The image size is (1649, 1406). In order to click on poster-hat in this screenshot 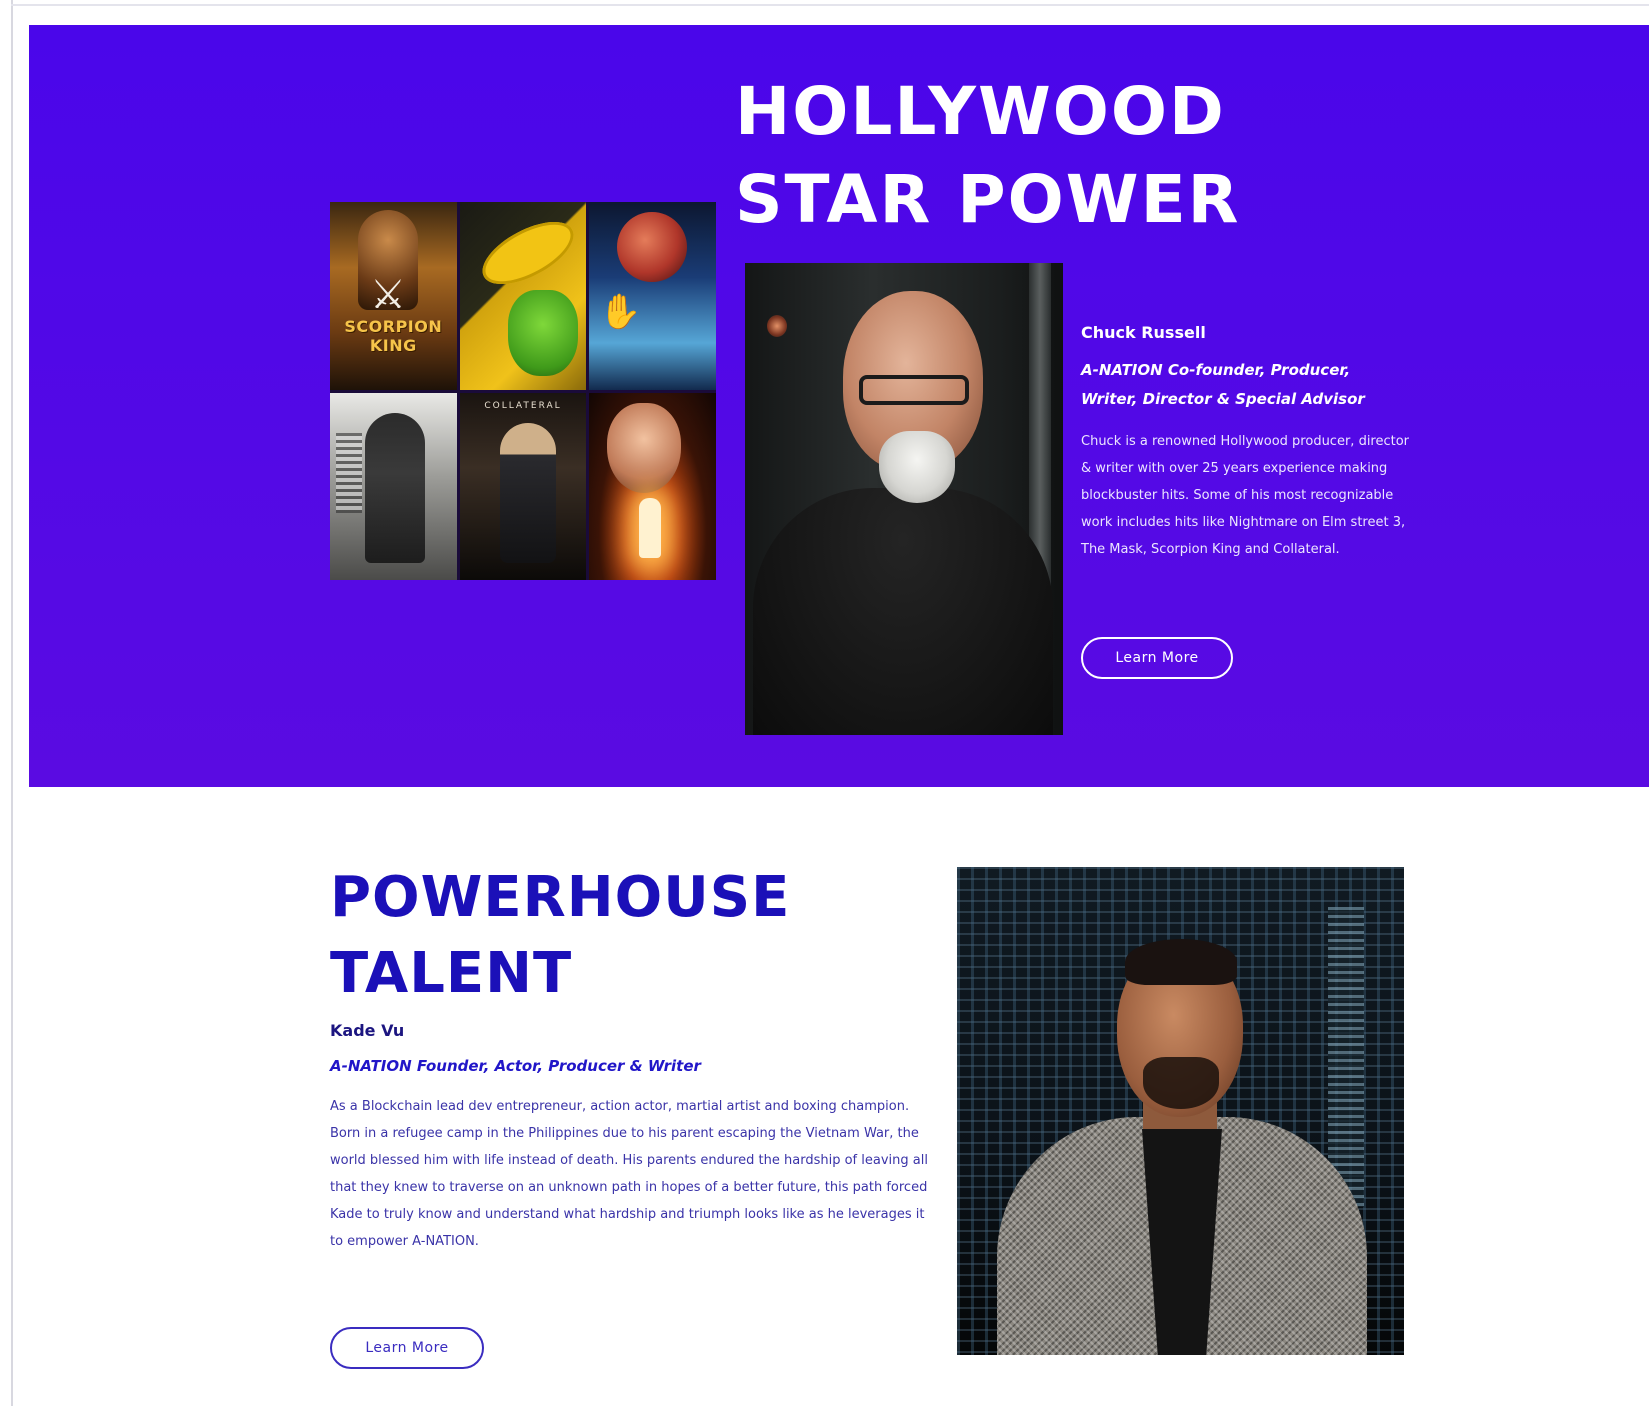, I will do `click(527, 253)`.